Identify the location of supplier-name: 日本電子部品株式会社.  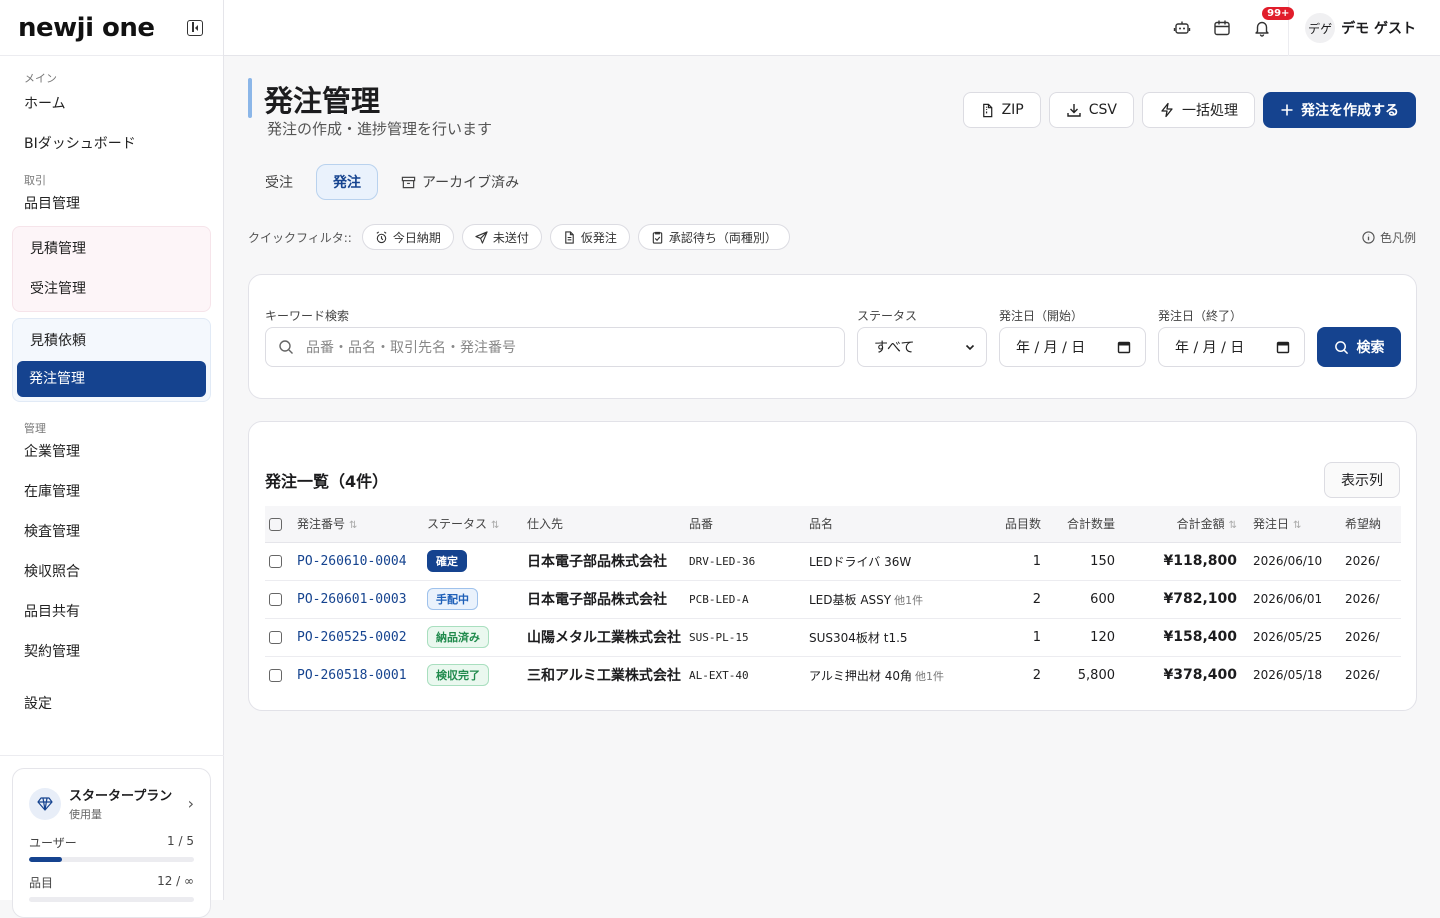
(597, 562).